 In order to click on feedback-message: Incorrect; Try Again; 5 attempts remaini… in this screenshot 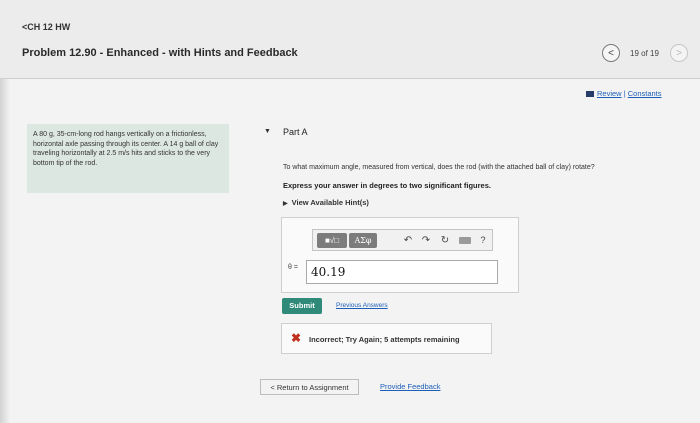, I will do `click(384, 339)`.